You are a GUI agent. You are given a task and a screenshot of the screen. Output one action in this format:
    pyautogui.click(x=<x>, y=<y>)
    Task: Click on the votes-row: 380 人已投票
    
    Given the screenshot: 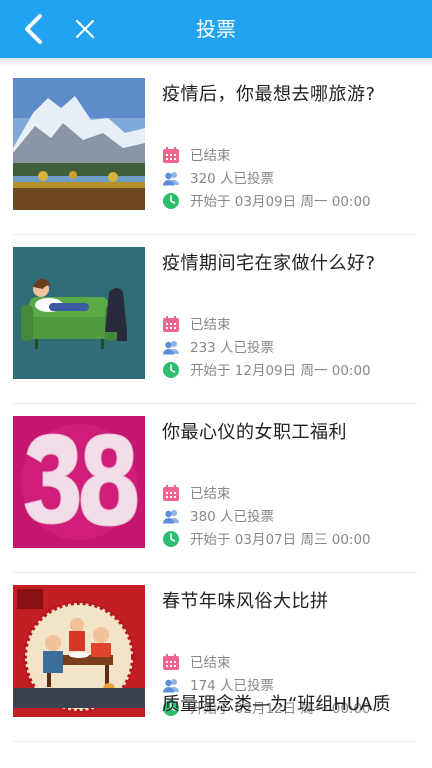 What is the action you would take?
    pyautogui.click(x=218, y=517)
    